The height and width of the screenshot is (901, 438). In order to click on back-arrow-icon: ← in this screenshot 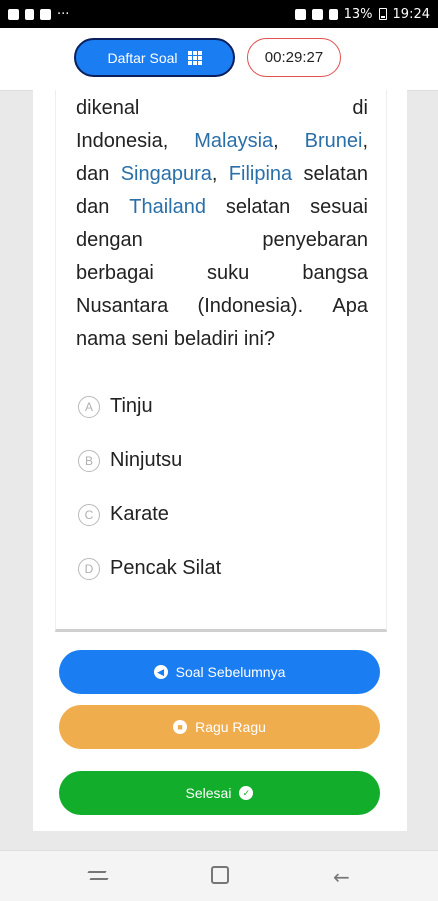, I will do `click(341, 877)`.